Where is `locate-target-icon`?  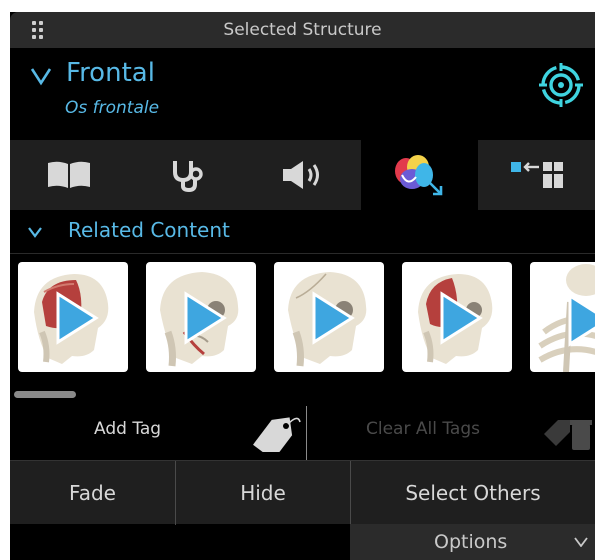
locate-target-icon is located at coordinates (561, 85).